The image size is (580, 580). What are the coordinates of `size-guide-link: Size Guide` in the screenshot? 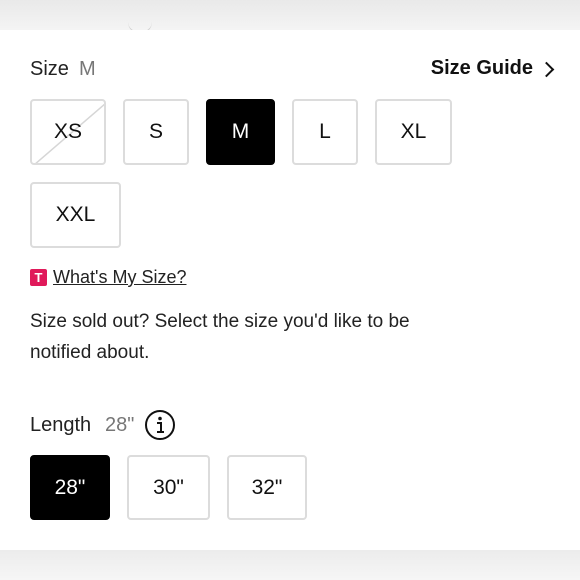 It's located at (492, 68).